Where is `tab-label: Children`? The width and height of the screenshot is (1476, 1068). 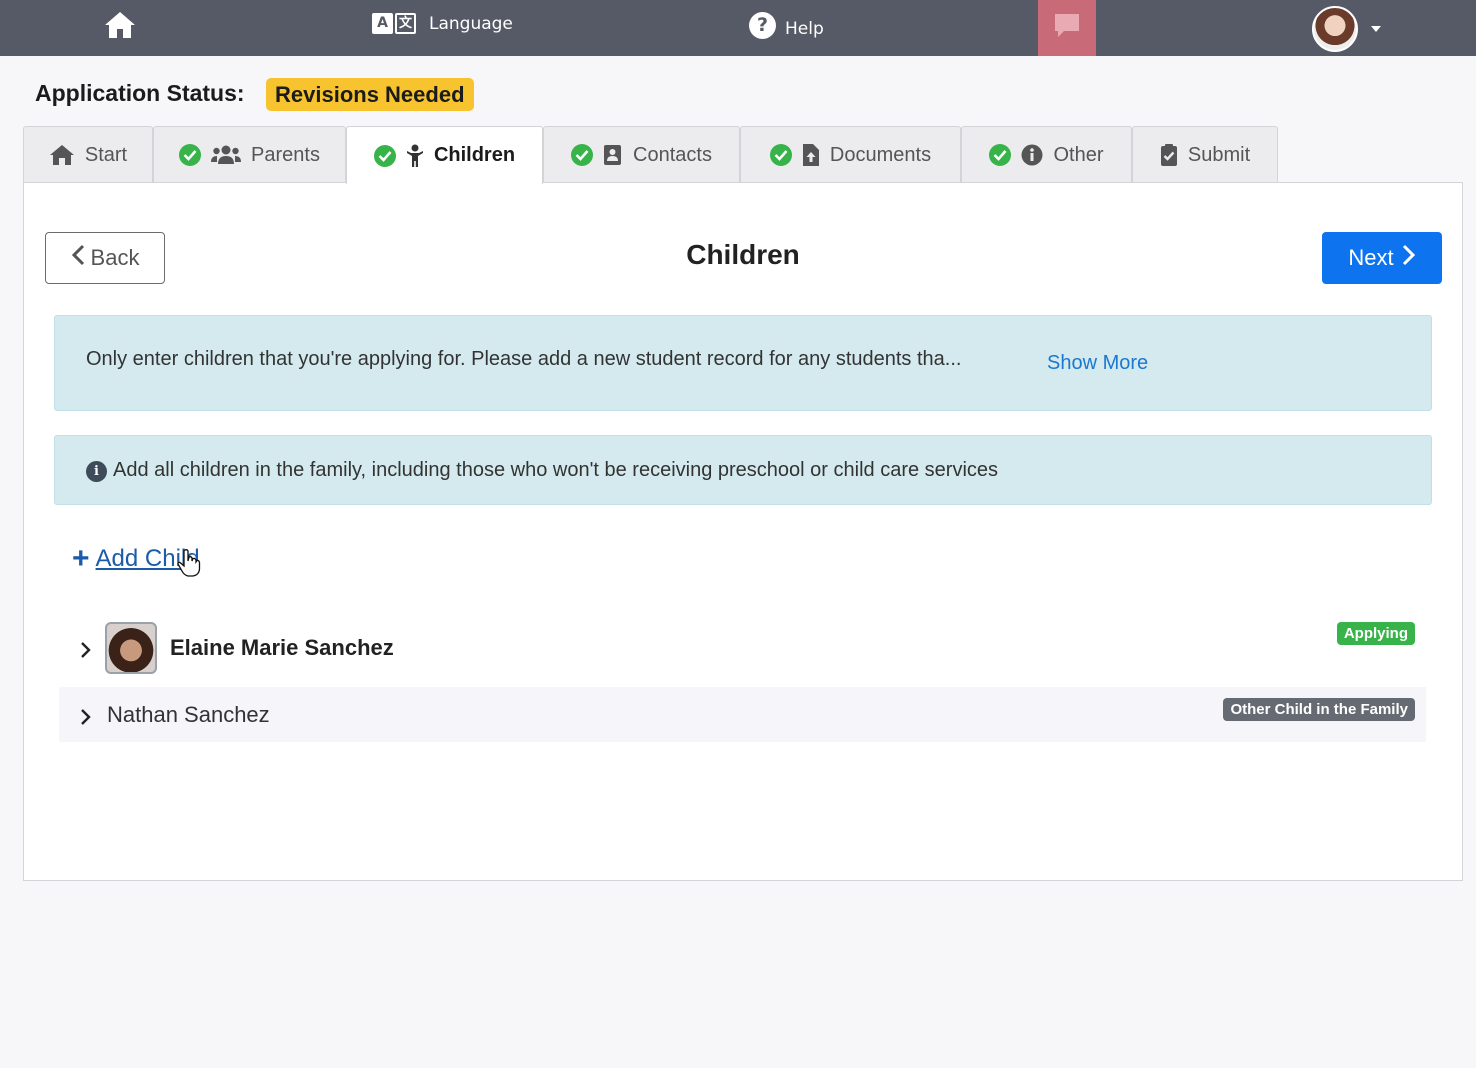 tab-label: Children is located at coordinates (474, 155).